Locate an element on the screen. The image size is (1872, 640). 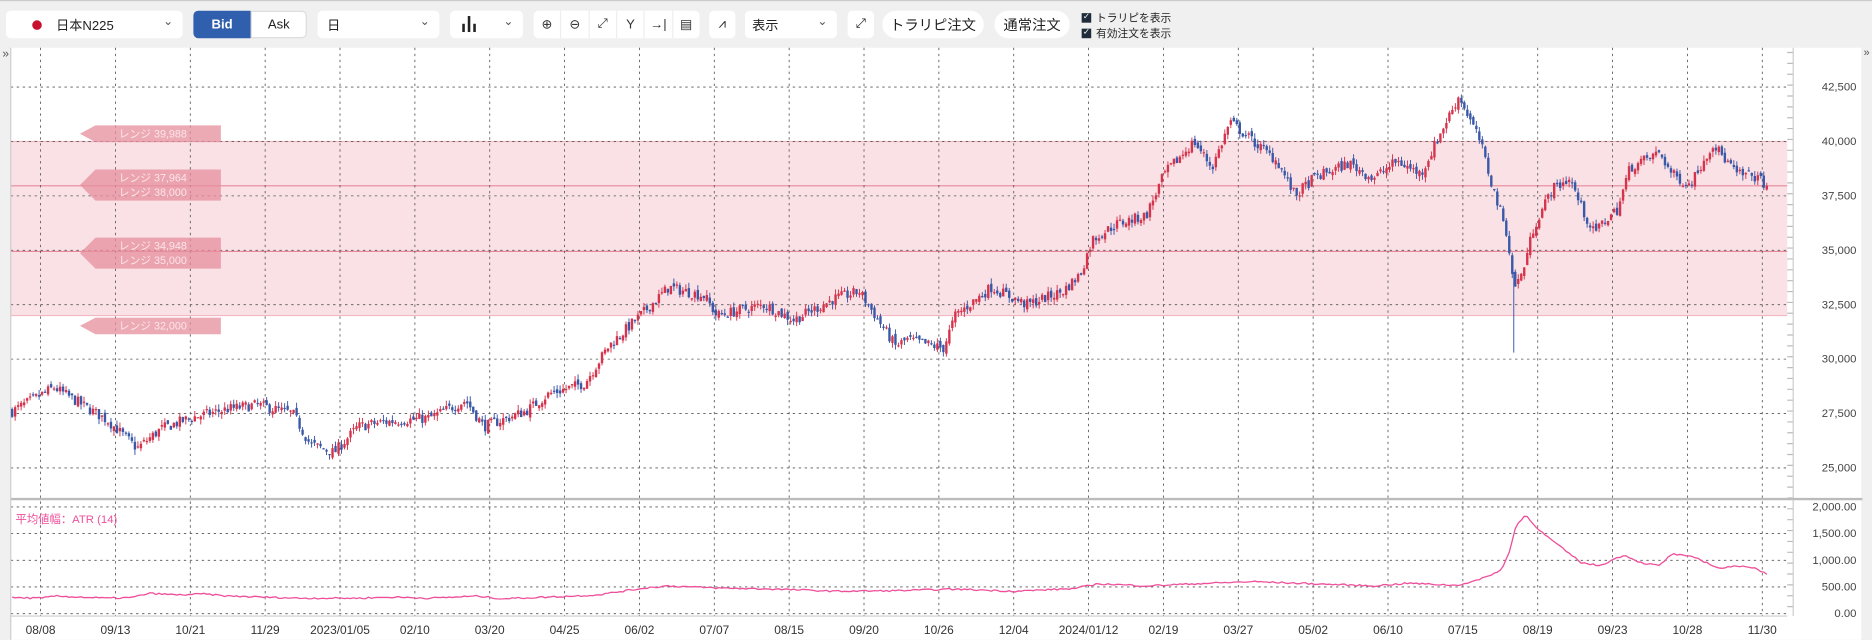
x-tick-label: 03/20 is located at coordinates (490, 630).